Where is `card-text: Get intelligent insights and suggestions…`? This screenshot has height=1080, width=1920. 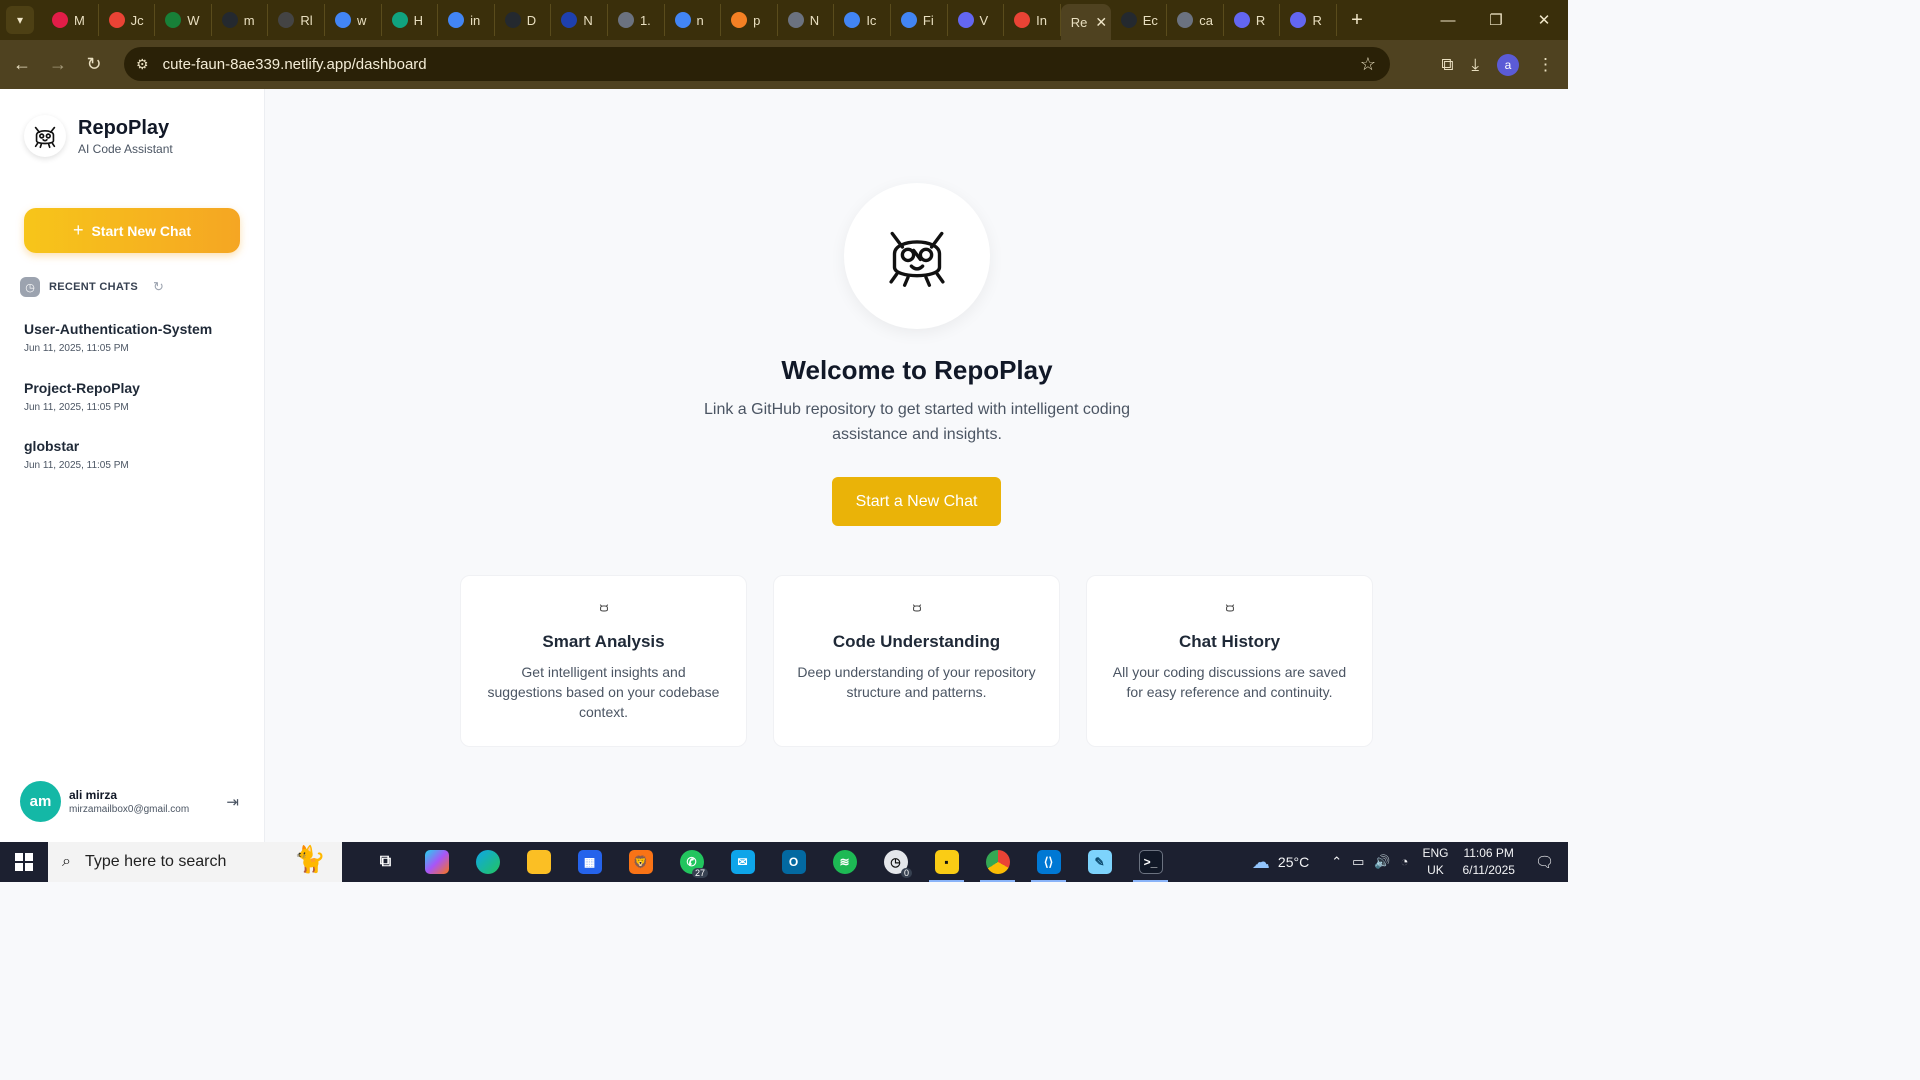 card-text: Get intelligent insights and suggestions… is located at coordinates (603, 692).